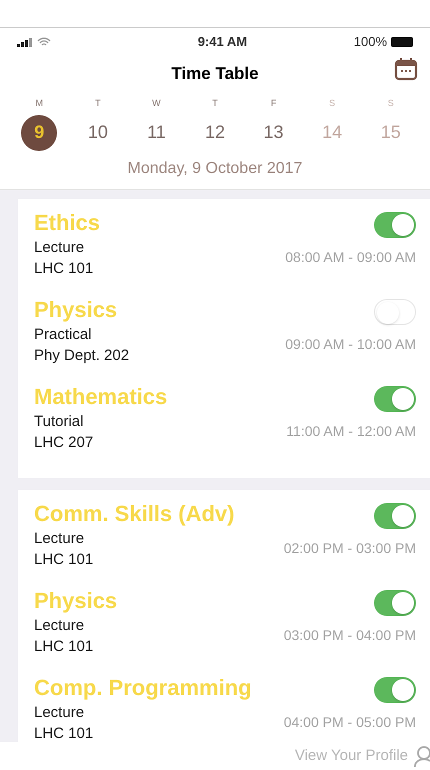 The image size is (430, 770). I want to click on day-number: 10, so click(98, 132).